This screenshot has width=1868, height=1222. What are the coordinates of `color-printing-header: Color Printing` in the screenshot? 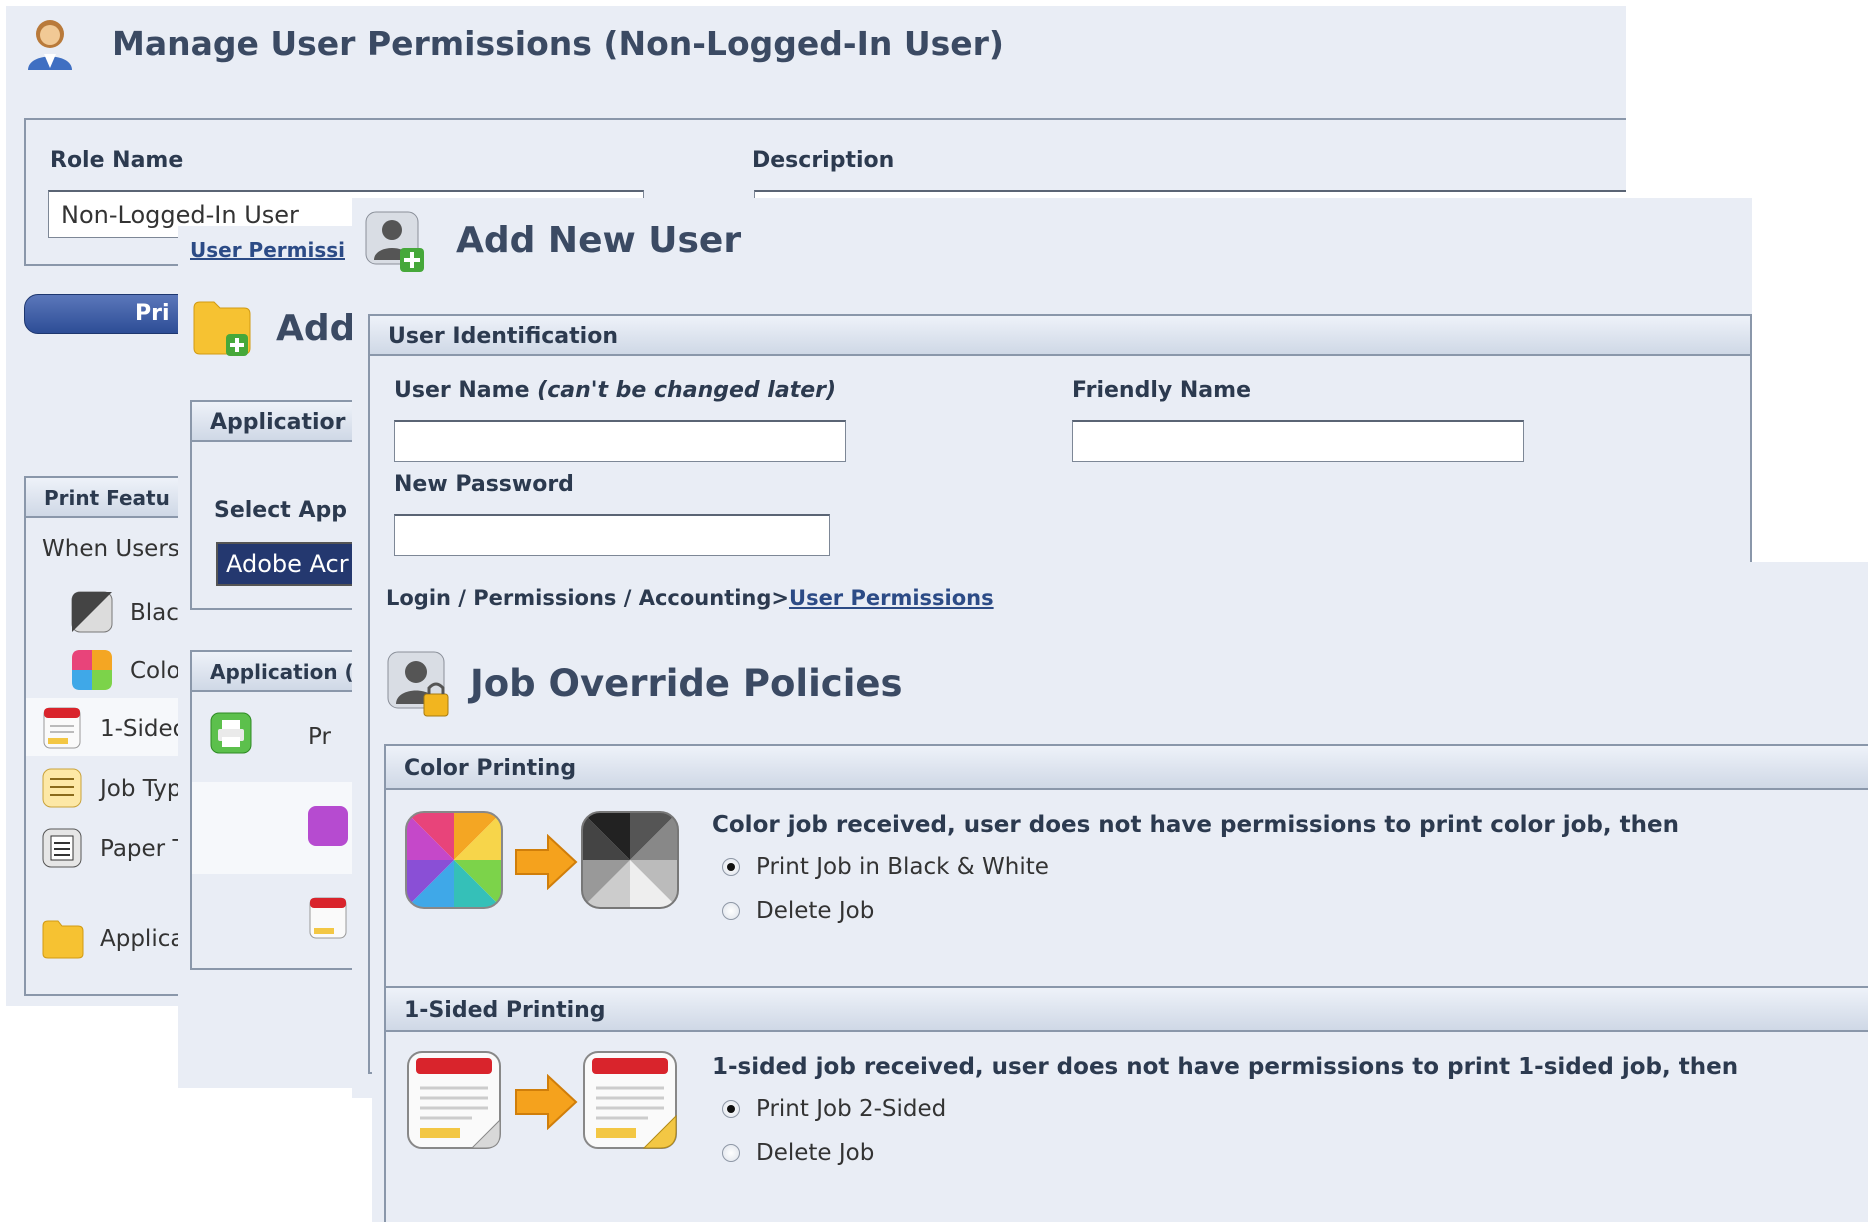 It's located at (1127, 768).